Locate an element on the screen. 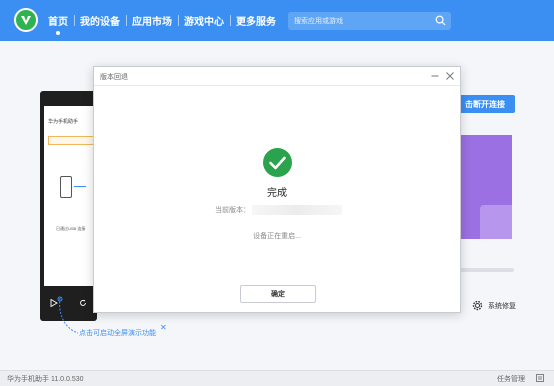  task-manager-link: 任务管理 is located at coordinates (511, 379).